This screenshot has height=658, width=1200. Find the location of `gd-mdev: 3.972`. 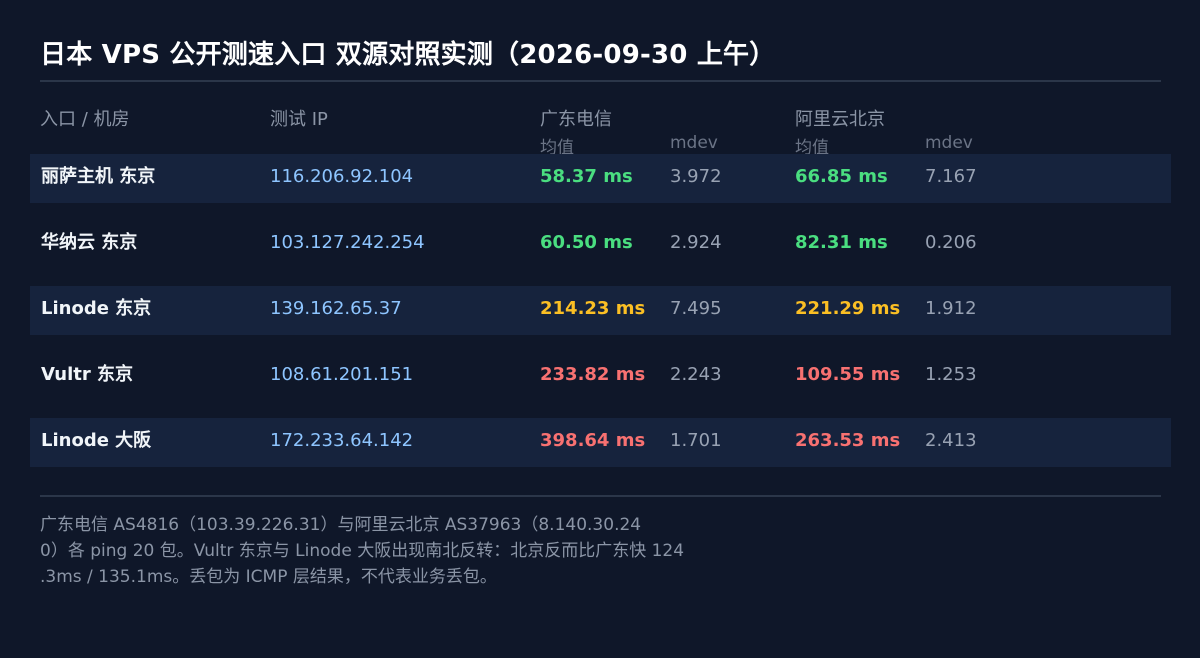

gd-mdev: 3.972 is located at coordinates (696, 176).